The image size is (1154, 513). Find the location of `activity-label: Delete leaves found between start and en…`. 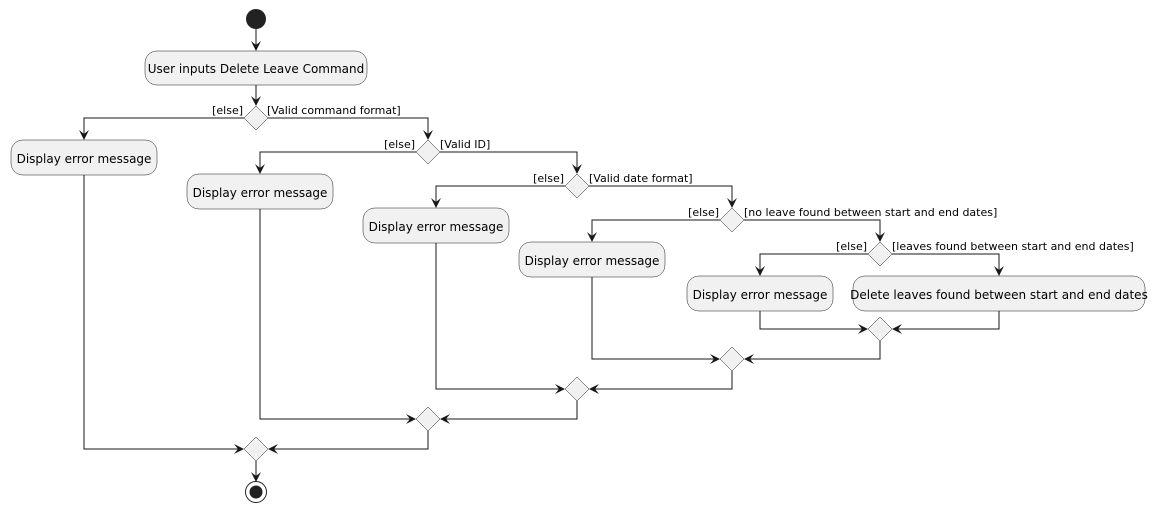

activity-label: Delete leaves found between start and en… is located at coordinates (999, 295).